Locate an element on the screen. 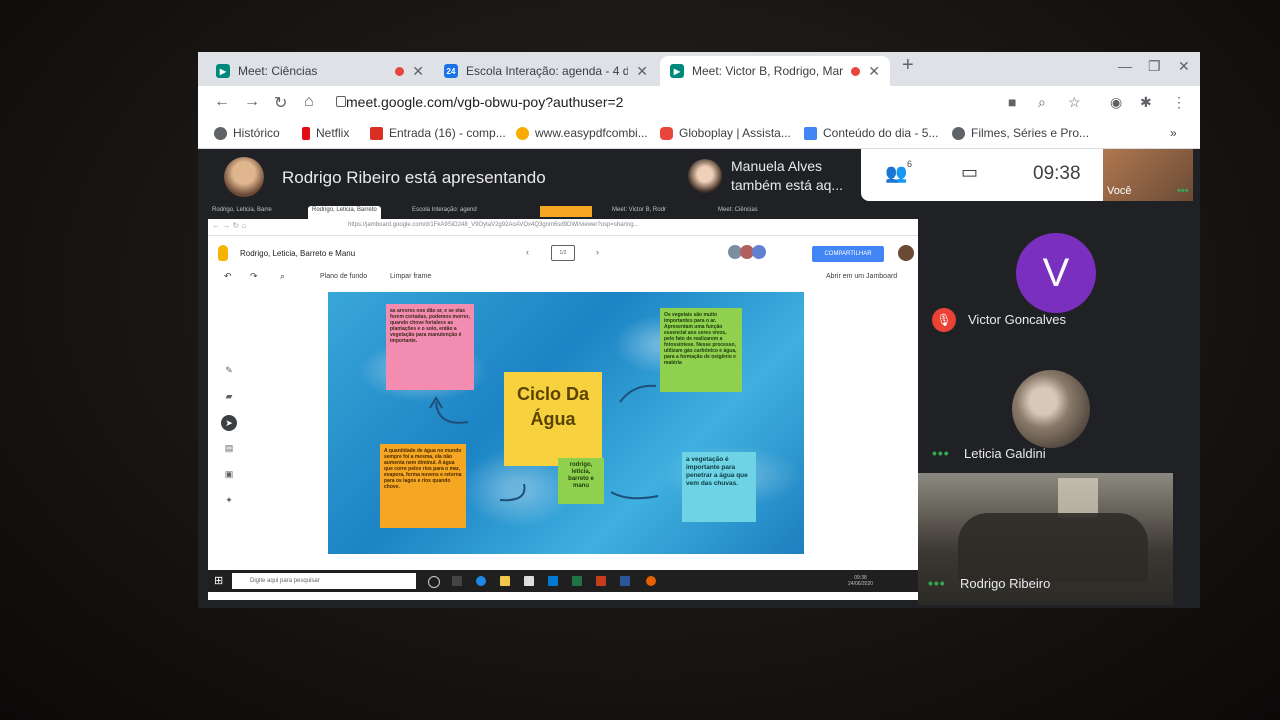 This screenshot has height=720, width=1280. extensions-icon: ✱ is located at coordinates (1146, 102).